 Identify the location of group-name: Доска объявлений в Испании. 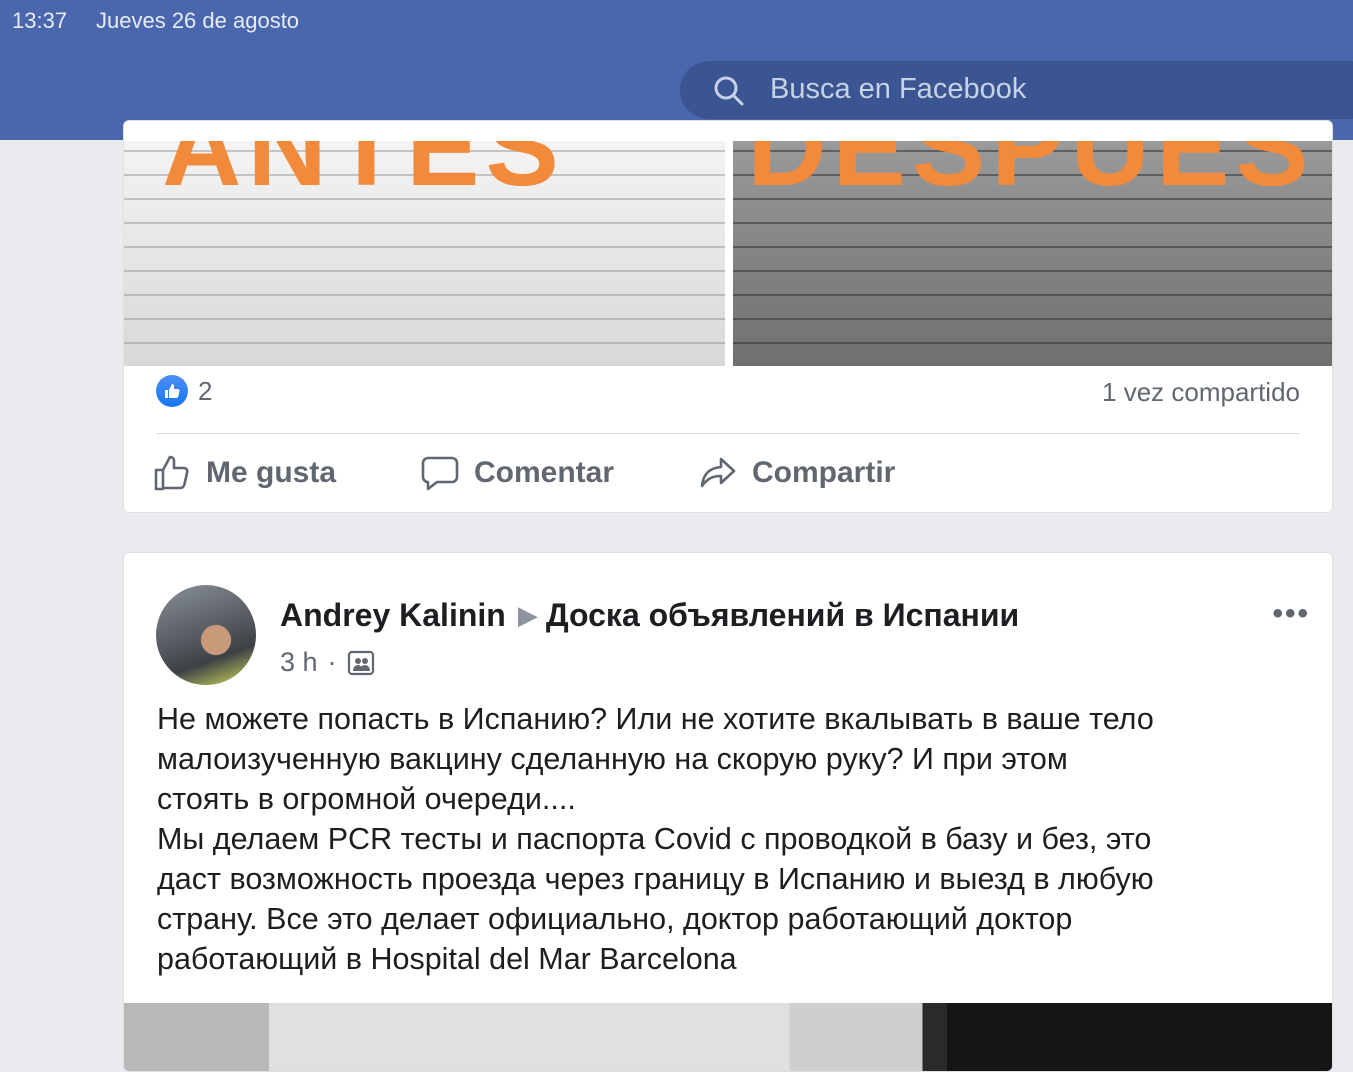
(782, 615).